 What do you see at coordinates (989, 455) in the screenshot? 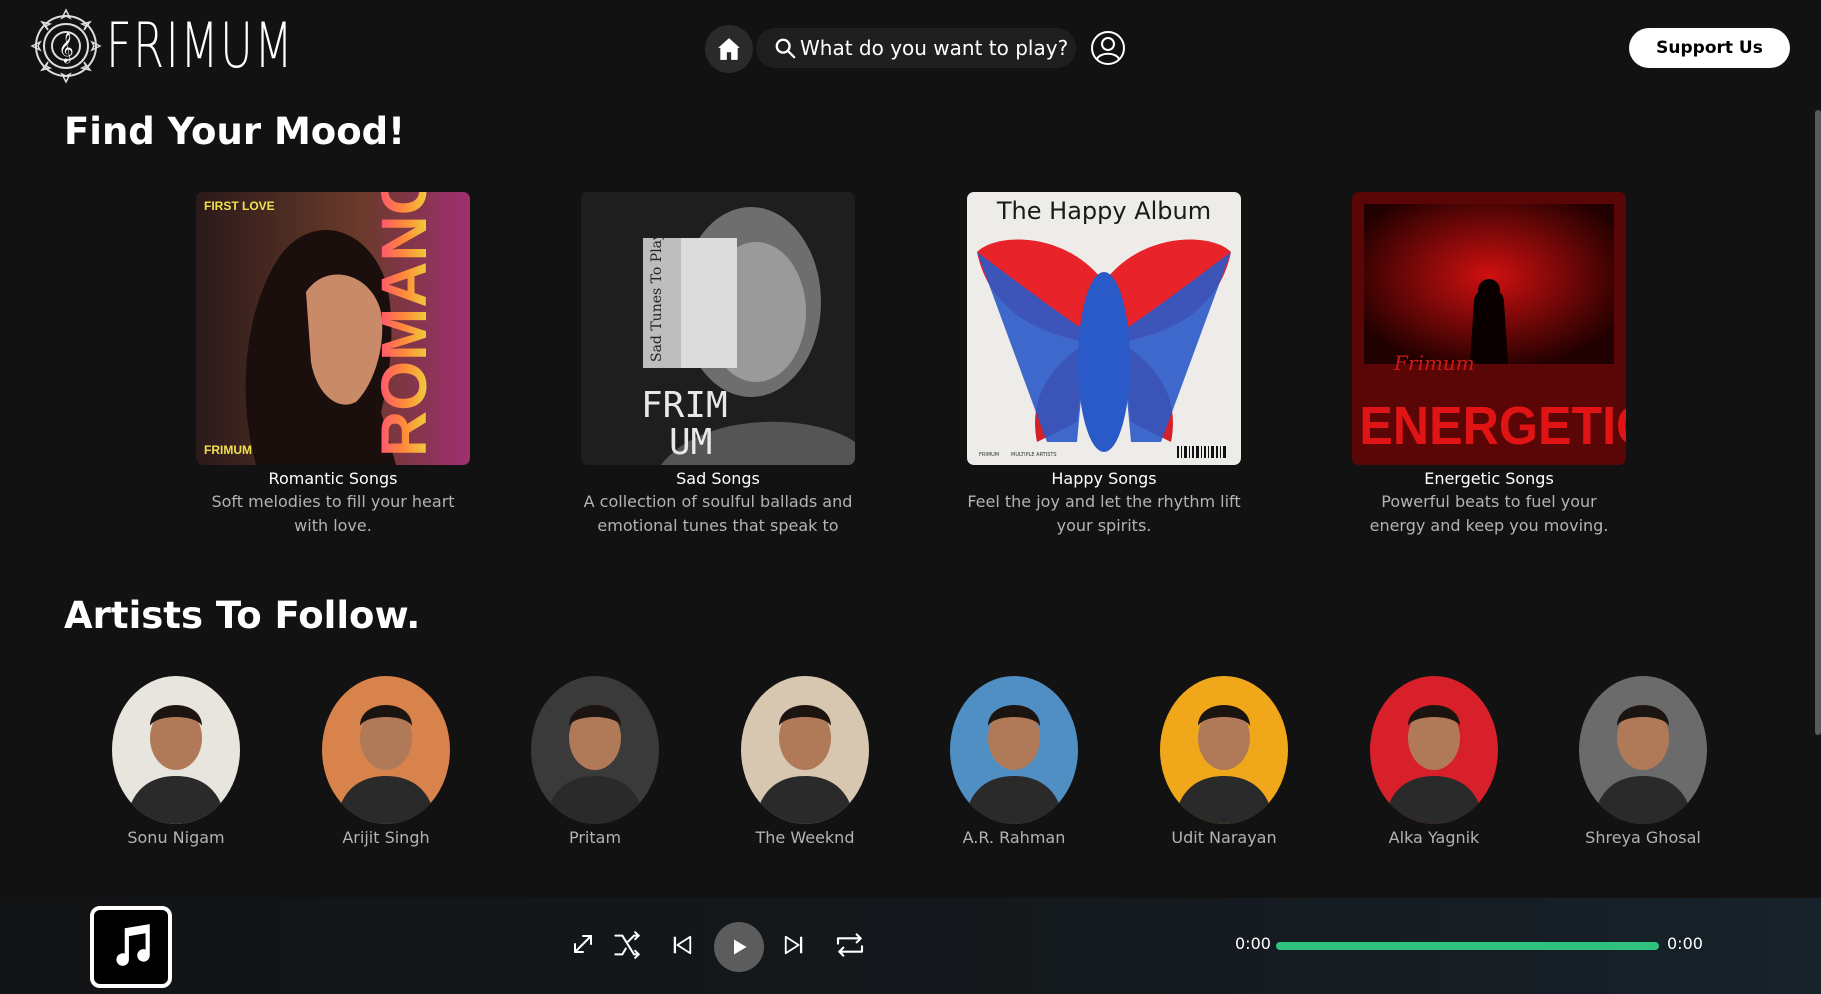
I see `happy-art-small-1: FRIMUM` at bounding box center [989, 455].